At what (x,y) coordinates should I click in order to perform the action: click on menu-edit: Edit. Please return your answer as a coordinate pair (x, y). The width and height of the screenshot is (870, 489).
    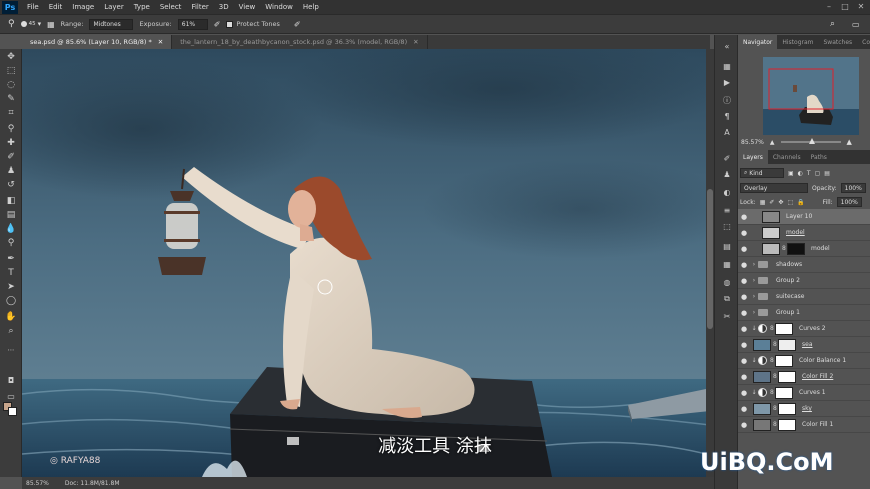
    Looking at the image, I should click on (56, 7).